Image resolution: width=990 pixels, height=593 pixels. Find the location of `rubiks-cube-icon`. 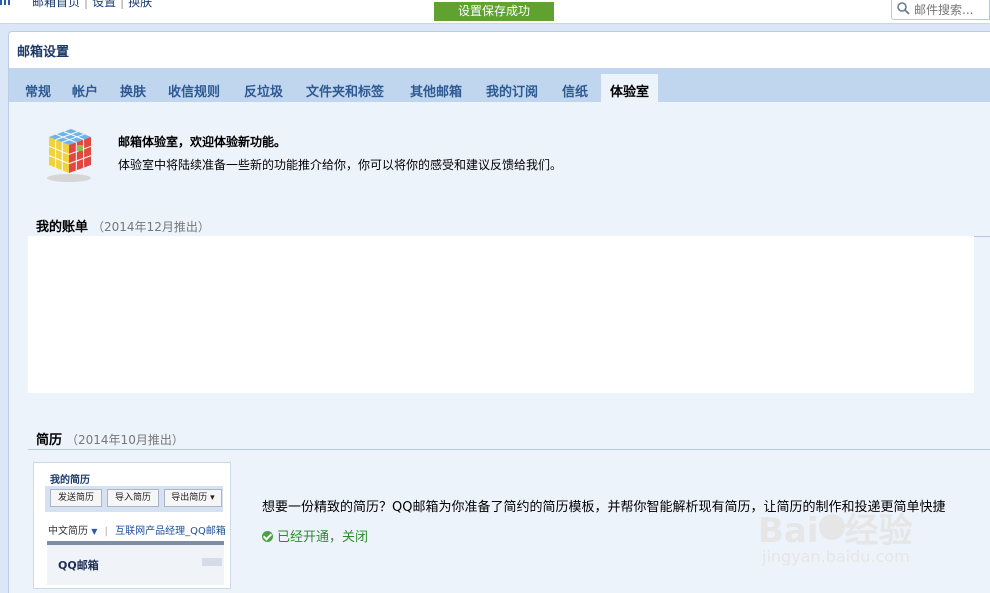

rubiks-cube-icon is located at coordinates (69, 155).